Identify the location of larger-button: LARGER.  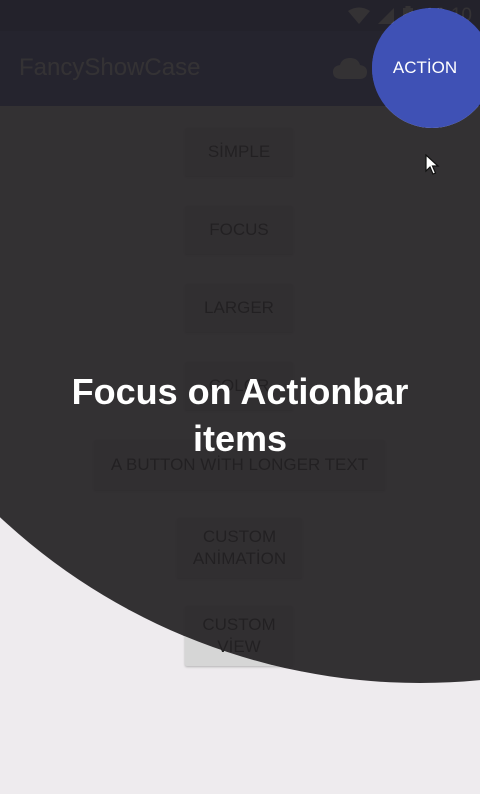
(239, 308).